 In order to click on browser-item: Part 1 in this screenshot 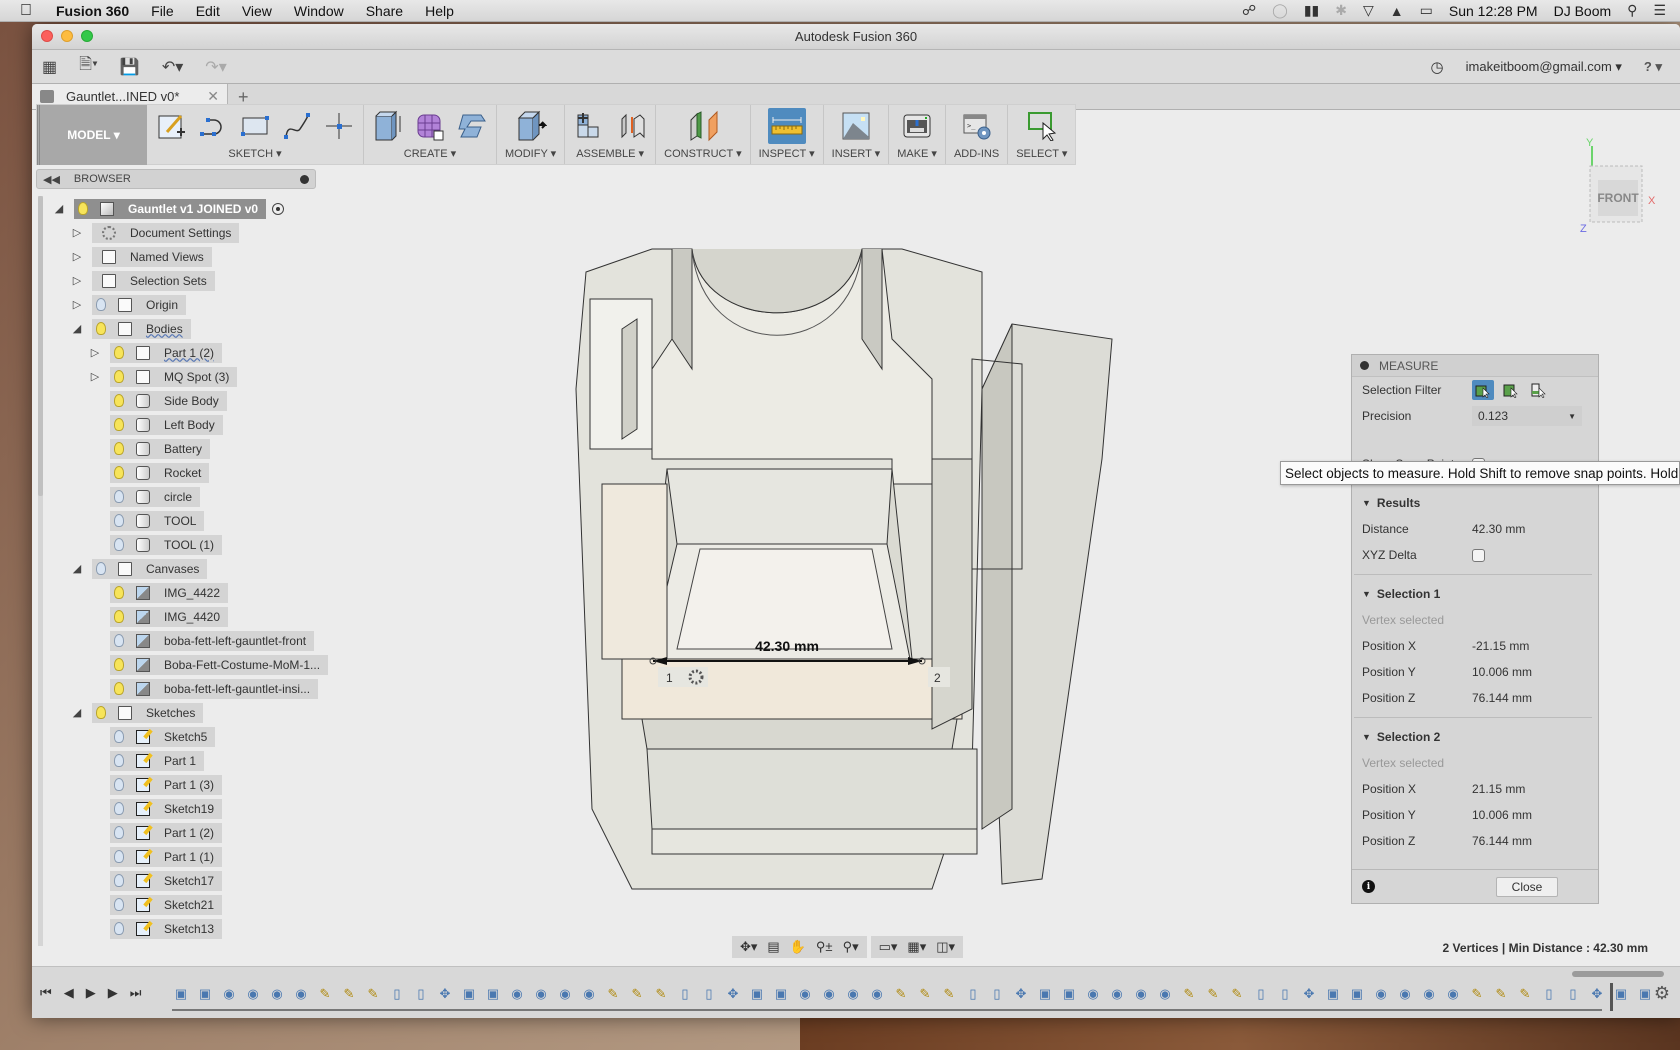, I will do `click(145, 760)`.